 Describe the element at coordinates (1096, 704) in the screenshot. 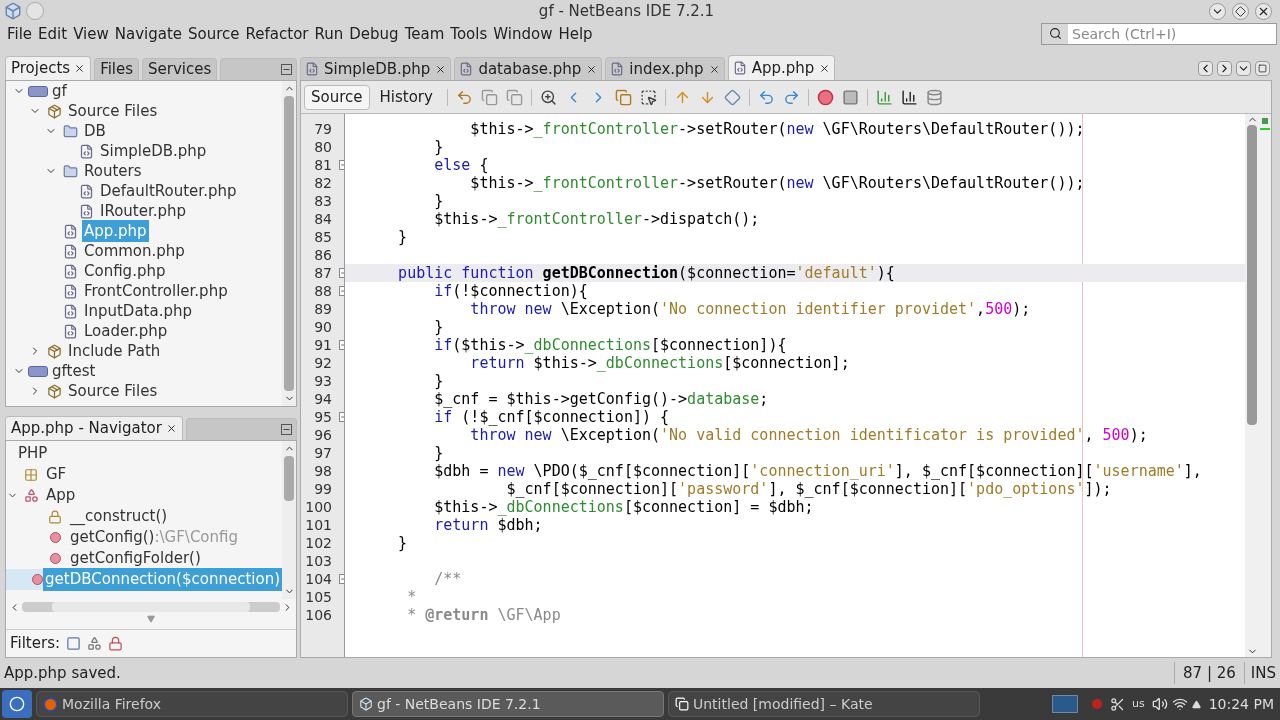

I see `record-icon` at that location.